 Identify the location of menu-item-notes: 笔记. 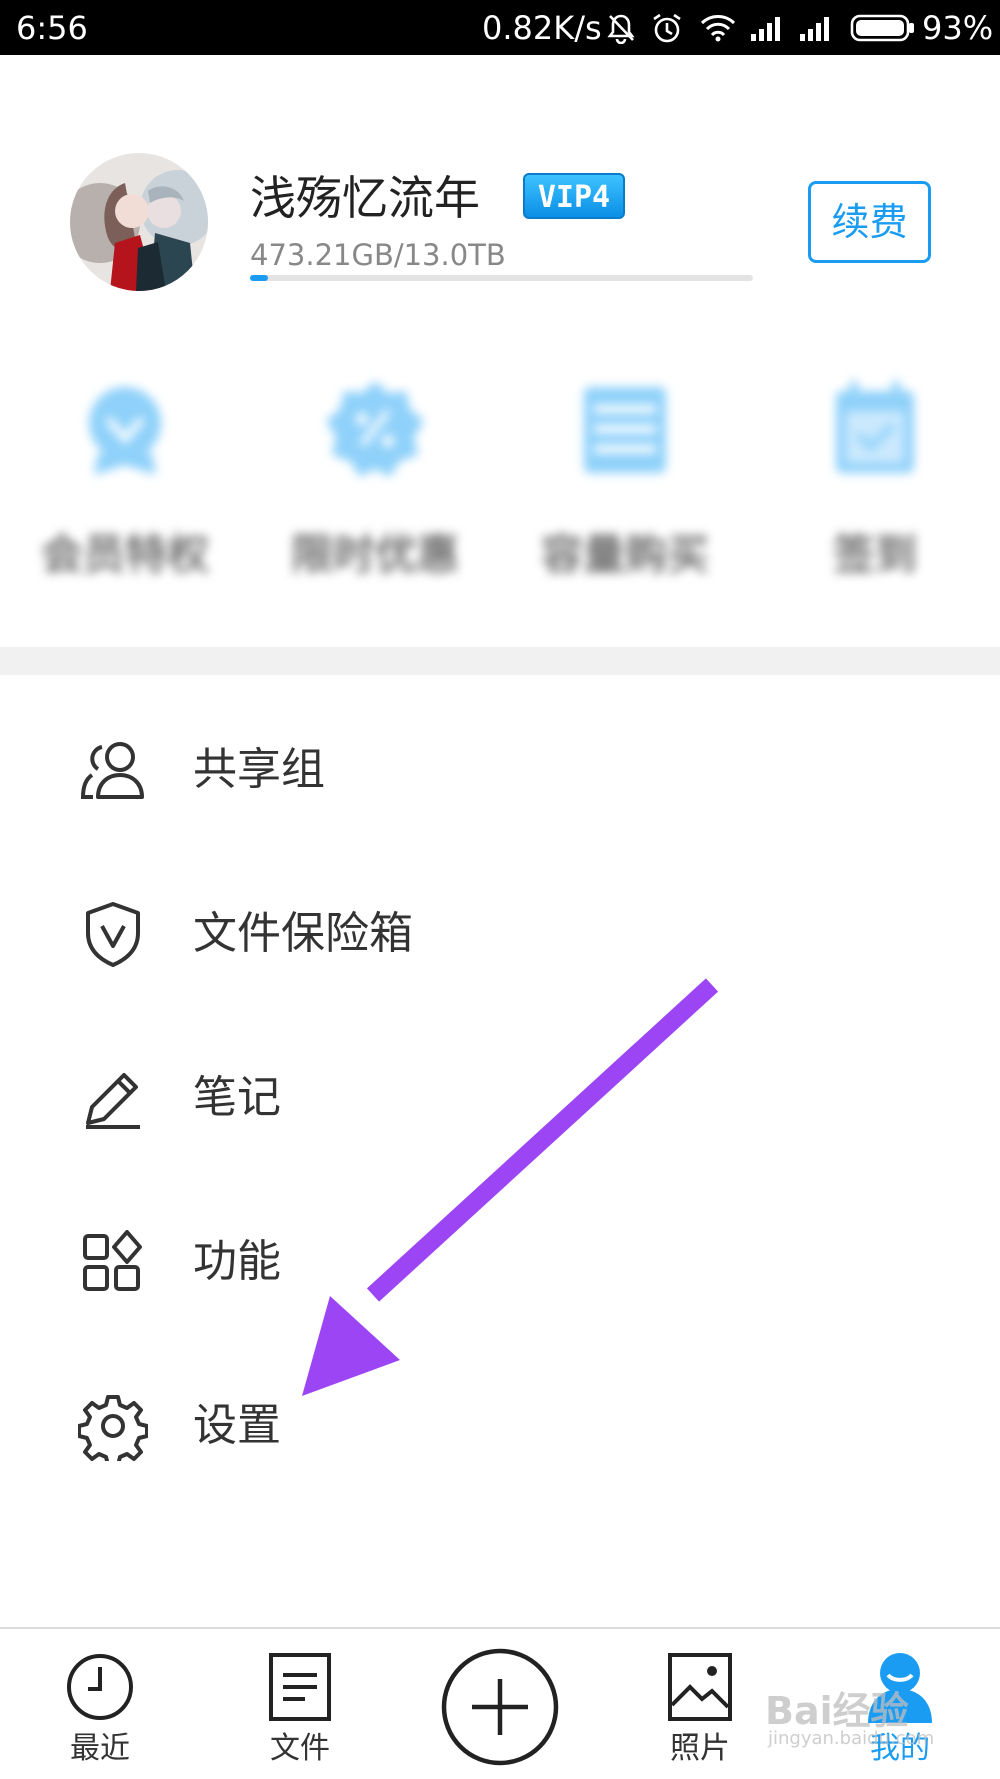
(500, 1098).